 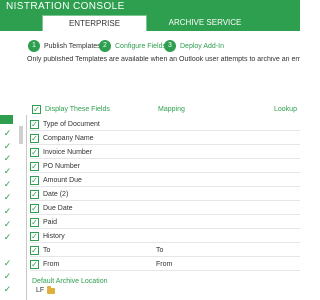 What do you see at coordinates (105, 46) in the screenshot?
I see `step-number-badge: 2` at bounding box center [105, 46].